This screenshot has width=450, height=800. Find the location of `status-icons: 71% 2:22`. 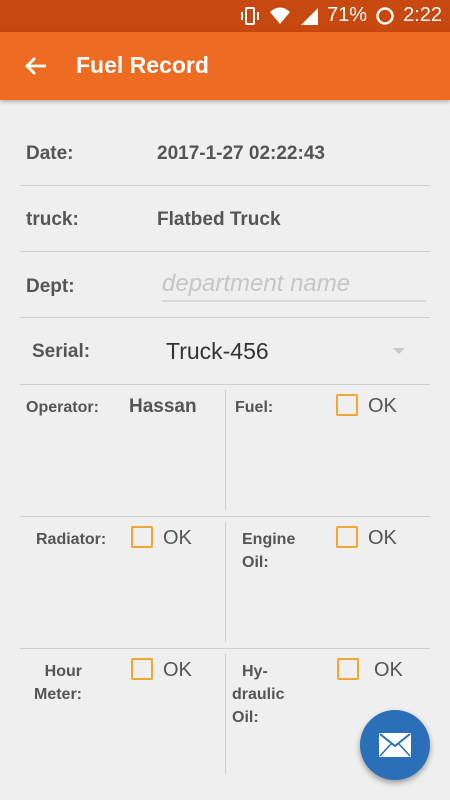

status-icons: 71% 2:22 is located at coordinates (340, 15).